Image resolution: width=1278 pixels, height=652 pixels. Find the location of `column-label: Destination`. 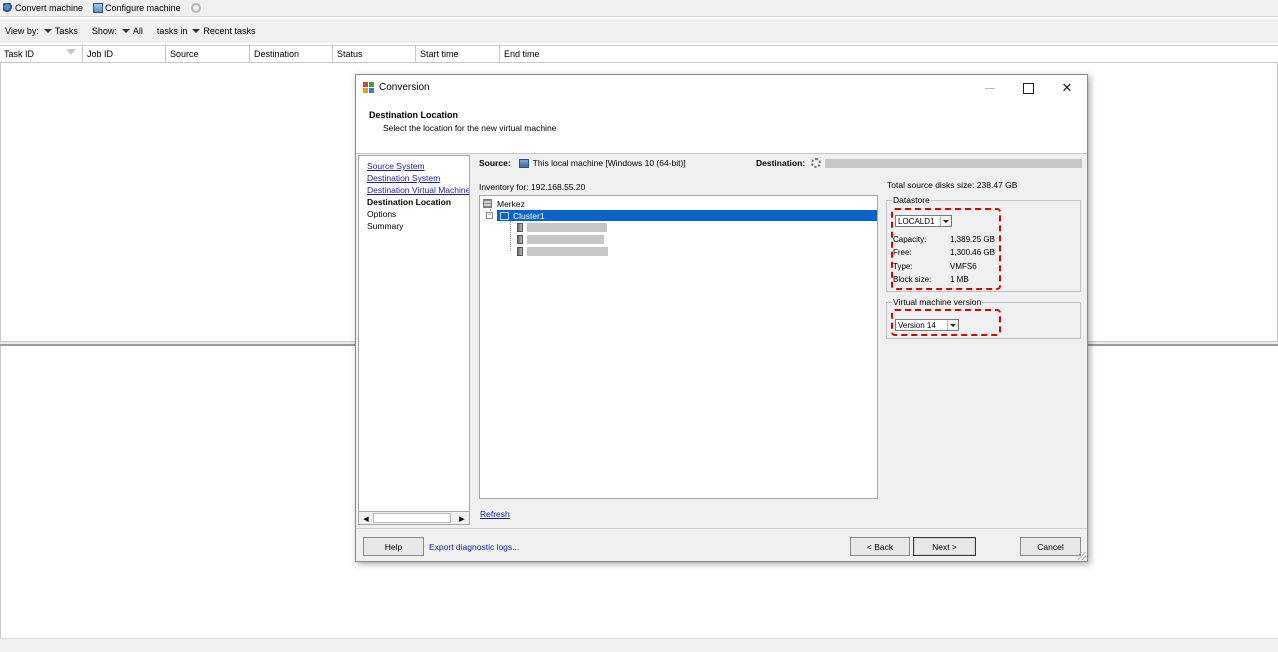

column-label: Destination is located at coordinates (277, 54).